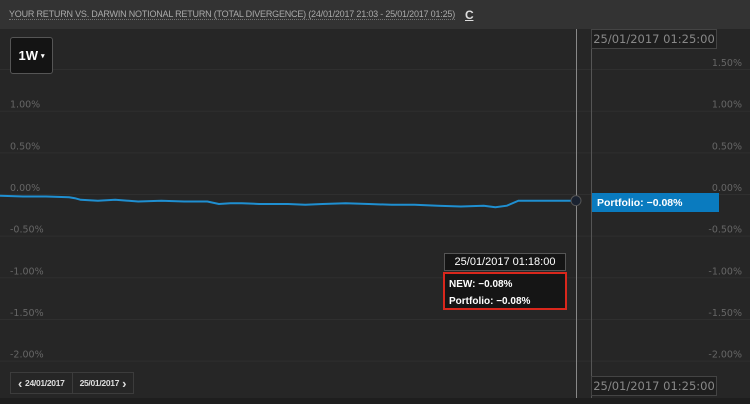  I want to click on y-tick-left: 0.00%, so click(25, 188).